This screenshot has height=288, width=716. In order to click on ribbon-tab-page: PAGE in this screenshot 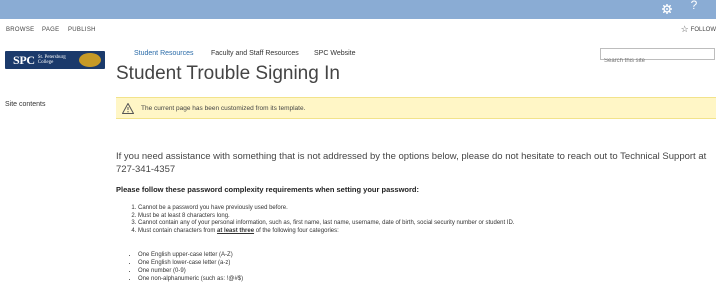, I will do `click(50, 30)`.